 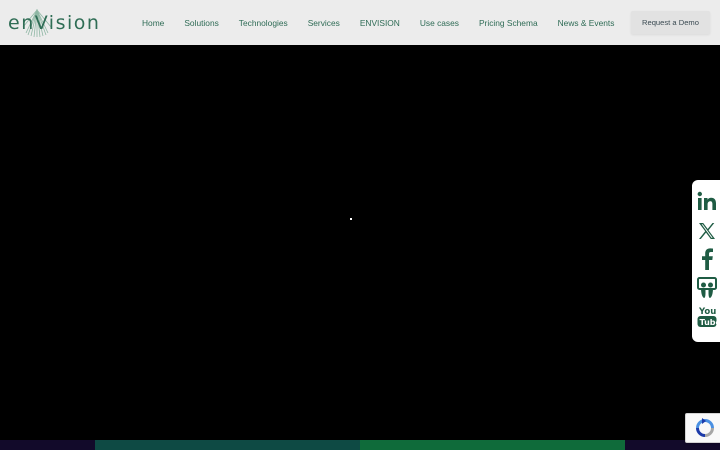 I want to click on youtube-icon: You Tube, so click(x=707, y=317).